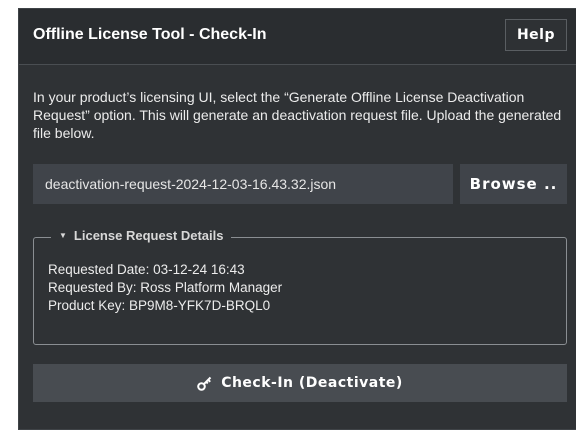 The image size is (576, 430). What do you see at coordinates (146, 269) in the screenshot?
I see `requested-date: Requested Date: 03-12-24 16:43` at bounding box center [146, 269].